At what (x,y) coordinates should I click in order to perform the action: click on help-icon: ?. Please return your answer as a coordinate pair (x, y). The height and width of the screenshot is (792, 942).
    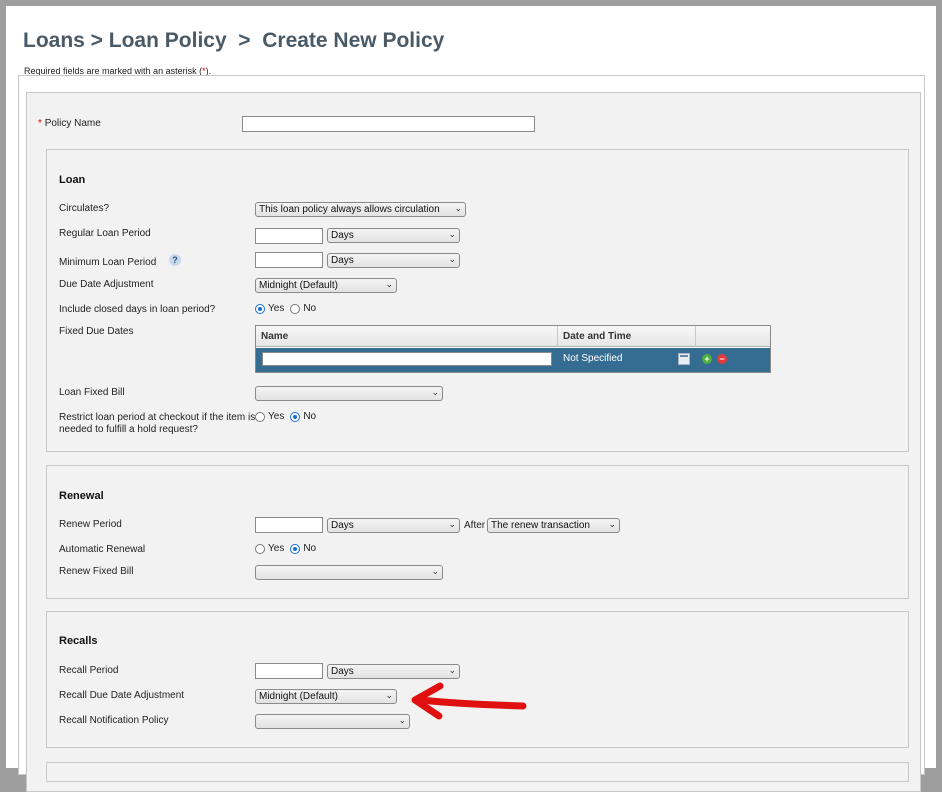
    Looking at the image, I should click on (175, 260).